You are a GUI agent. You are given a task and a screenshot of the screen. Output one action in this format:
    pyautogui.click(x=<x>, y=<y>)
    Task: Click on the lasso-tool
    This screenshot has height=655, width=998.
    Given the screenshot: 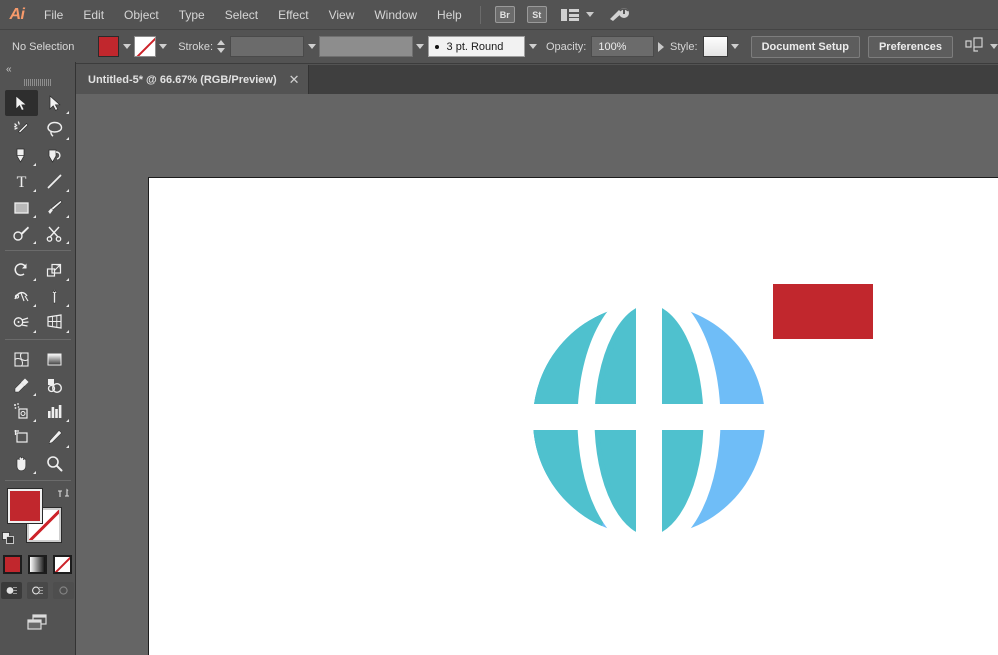 What is the action you would take?
    pyautogui.click(x=54, y=129)
    